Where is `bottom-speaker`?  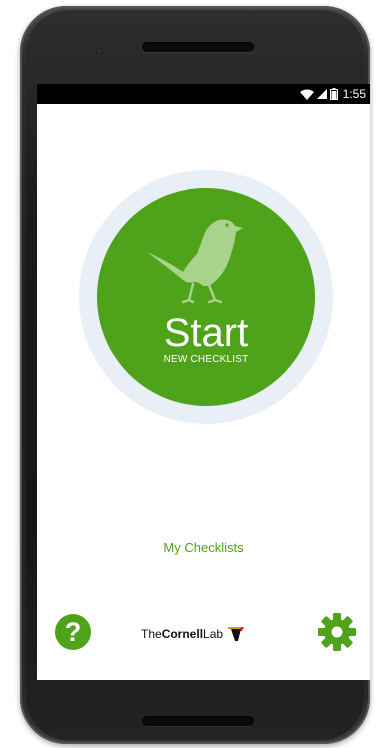 bottom-speaker is located at coordinates (198, 721).